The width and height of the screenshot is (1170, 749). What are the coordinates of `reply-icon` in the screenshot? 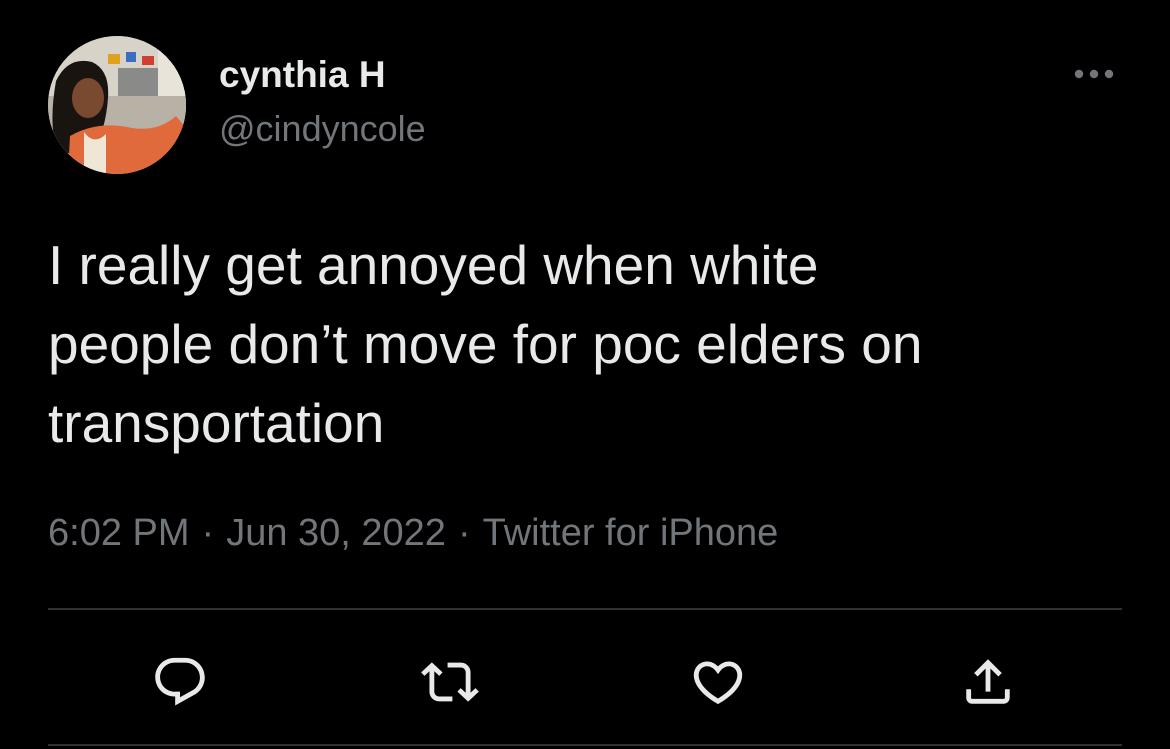 It's located at (180, 681).